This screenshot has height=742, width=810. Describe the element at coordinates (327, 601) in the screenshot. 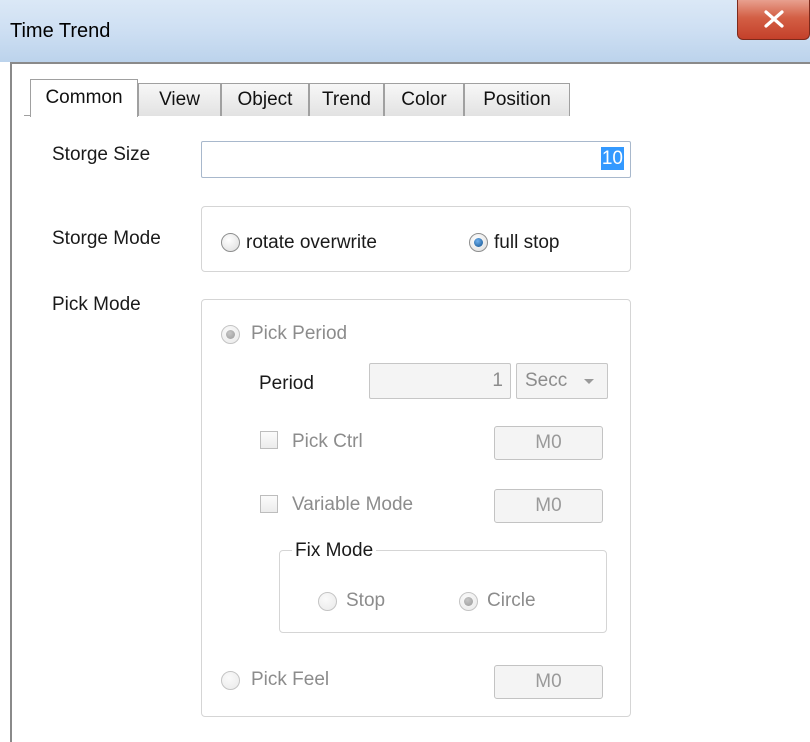

I see `fix-stop-radio` at that location.